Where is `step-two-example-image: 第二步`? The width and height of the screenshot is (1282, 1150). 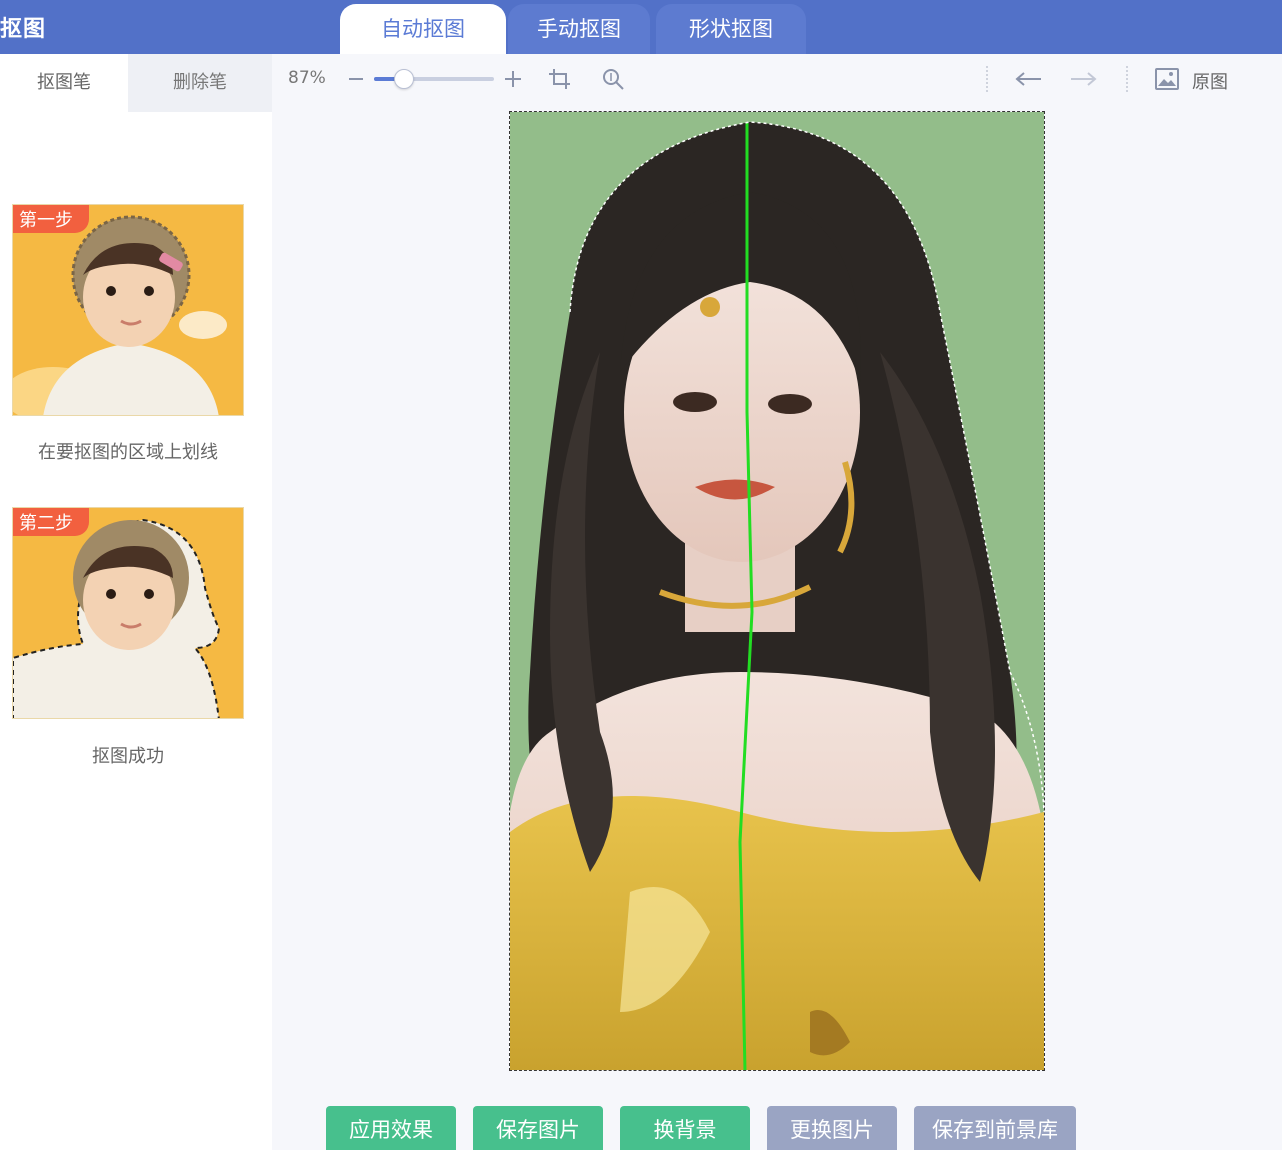
step-two-example-image: 第二步 is located at coordinates (128, 613).